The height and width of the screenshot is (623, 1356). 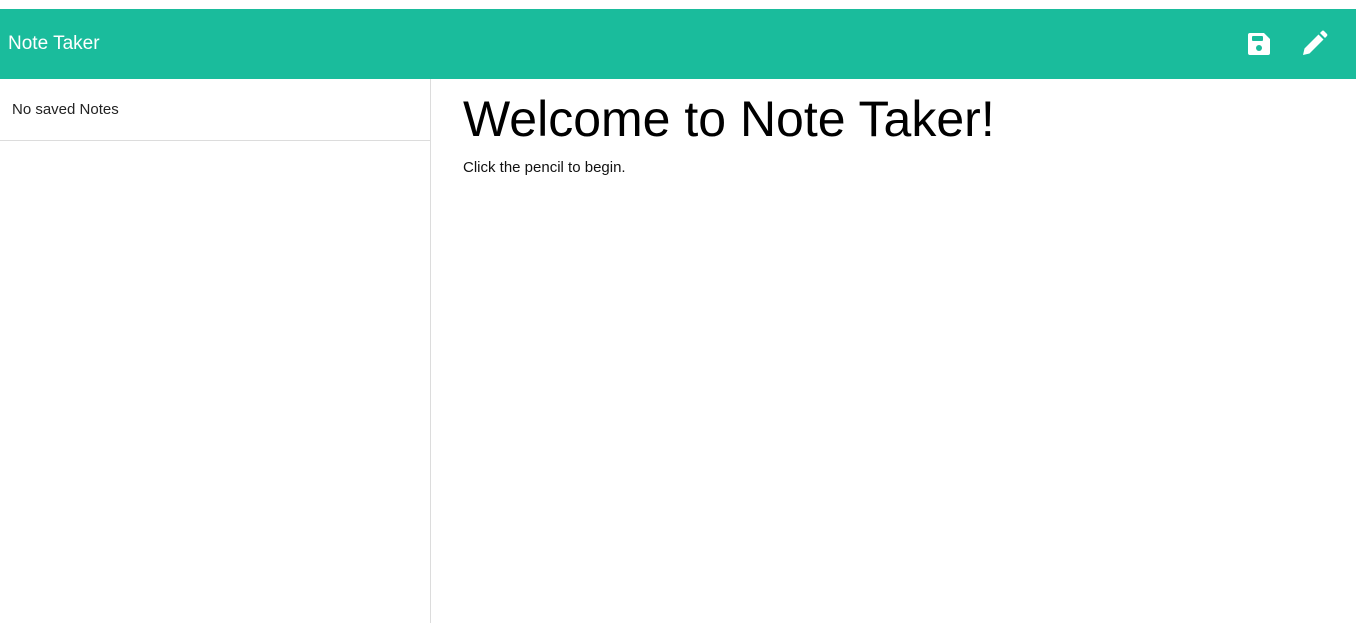 I want to click on app-brand: Note Taker, so click(x=54, y=44).